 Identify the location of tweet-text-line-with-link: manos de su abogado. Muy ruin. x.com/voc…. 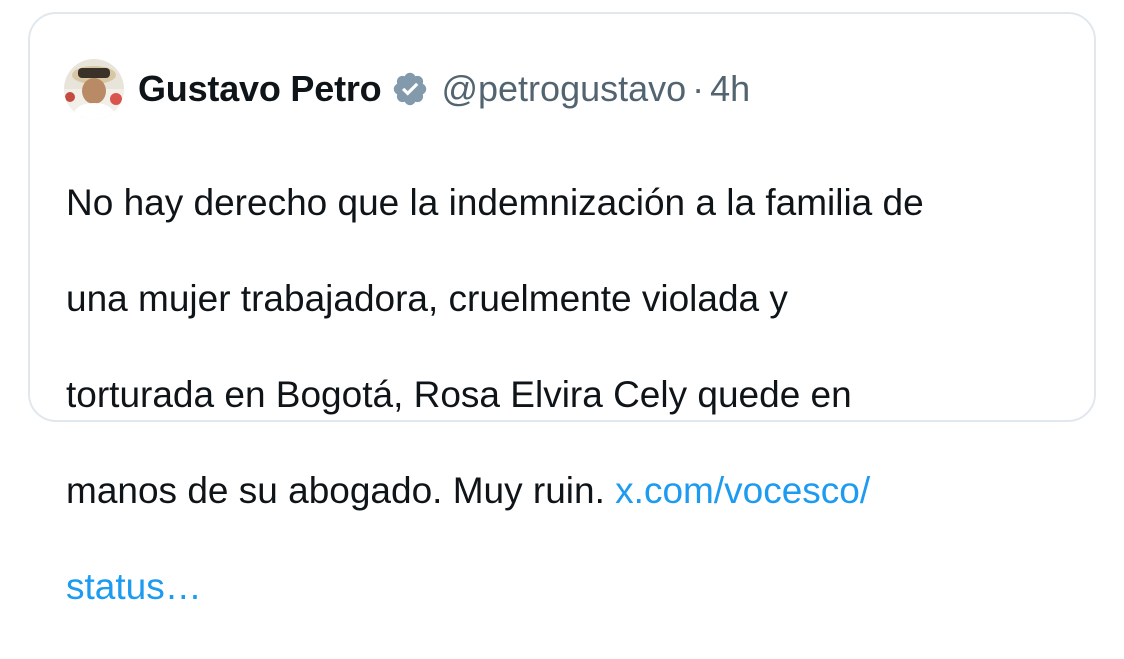
(566, 491).